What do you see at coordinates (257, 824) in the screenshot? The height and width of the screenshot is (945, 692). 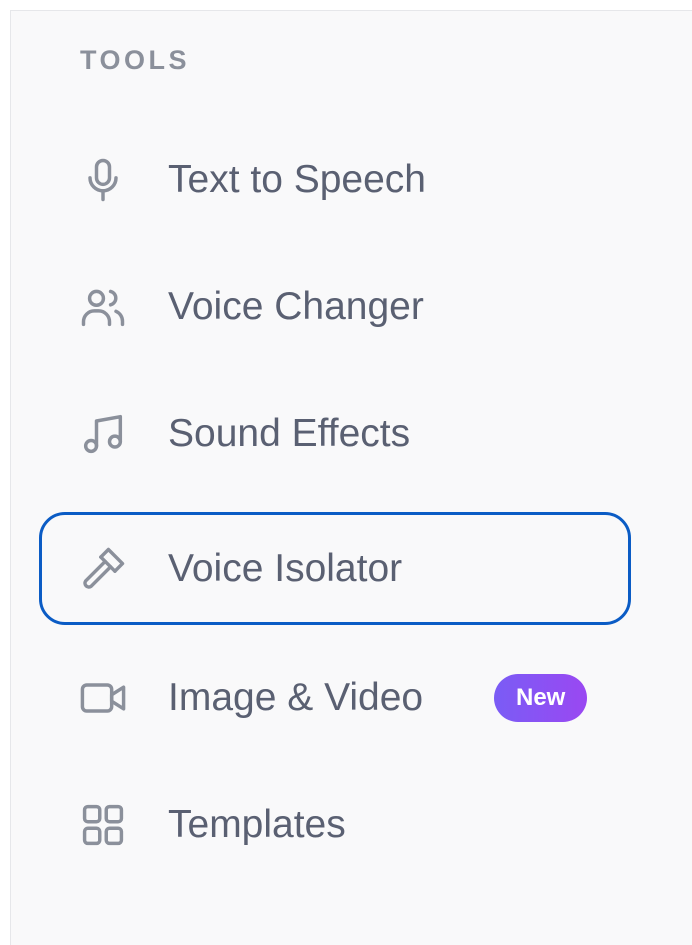 I see `sidebar-item-label: Templates` at bounding box center [257, 824].